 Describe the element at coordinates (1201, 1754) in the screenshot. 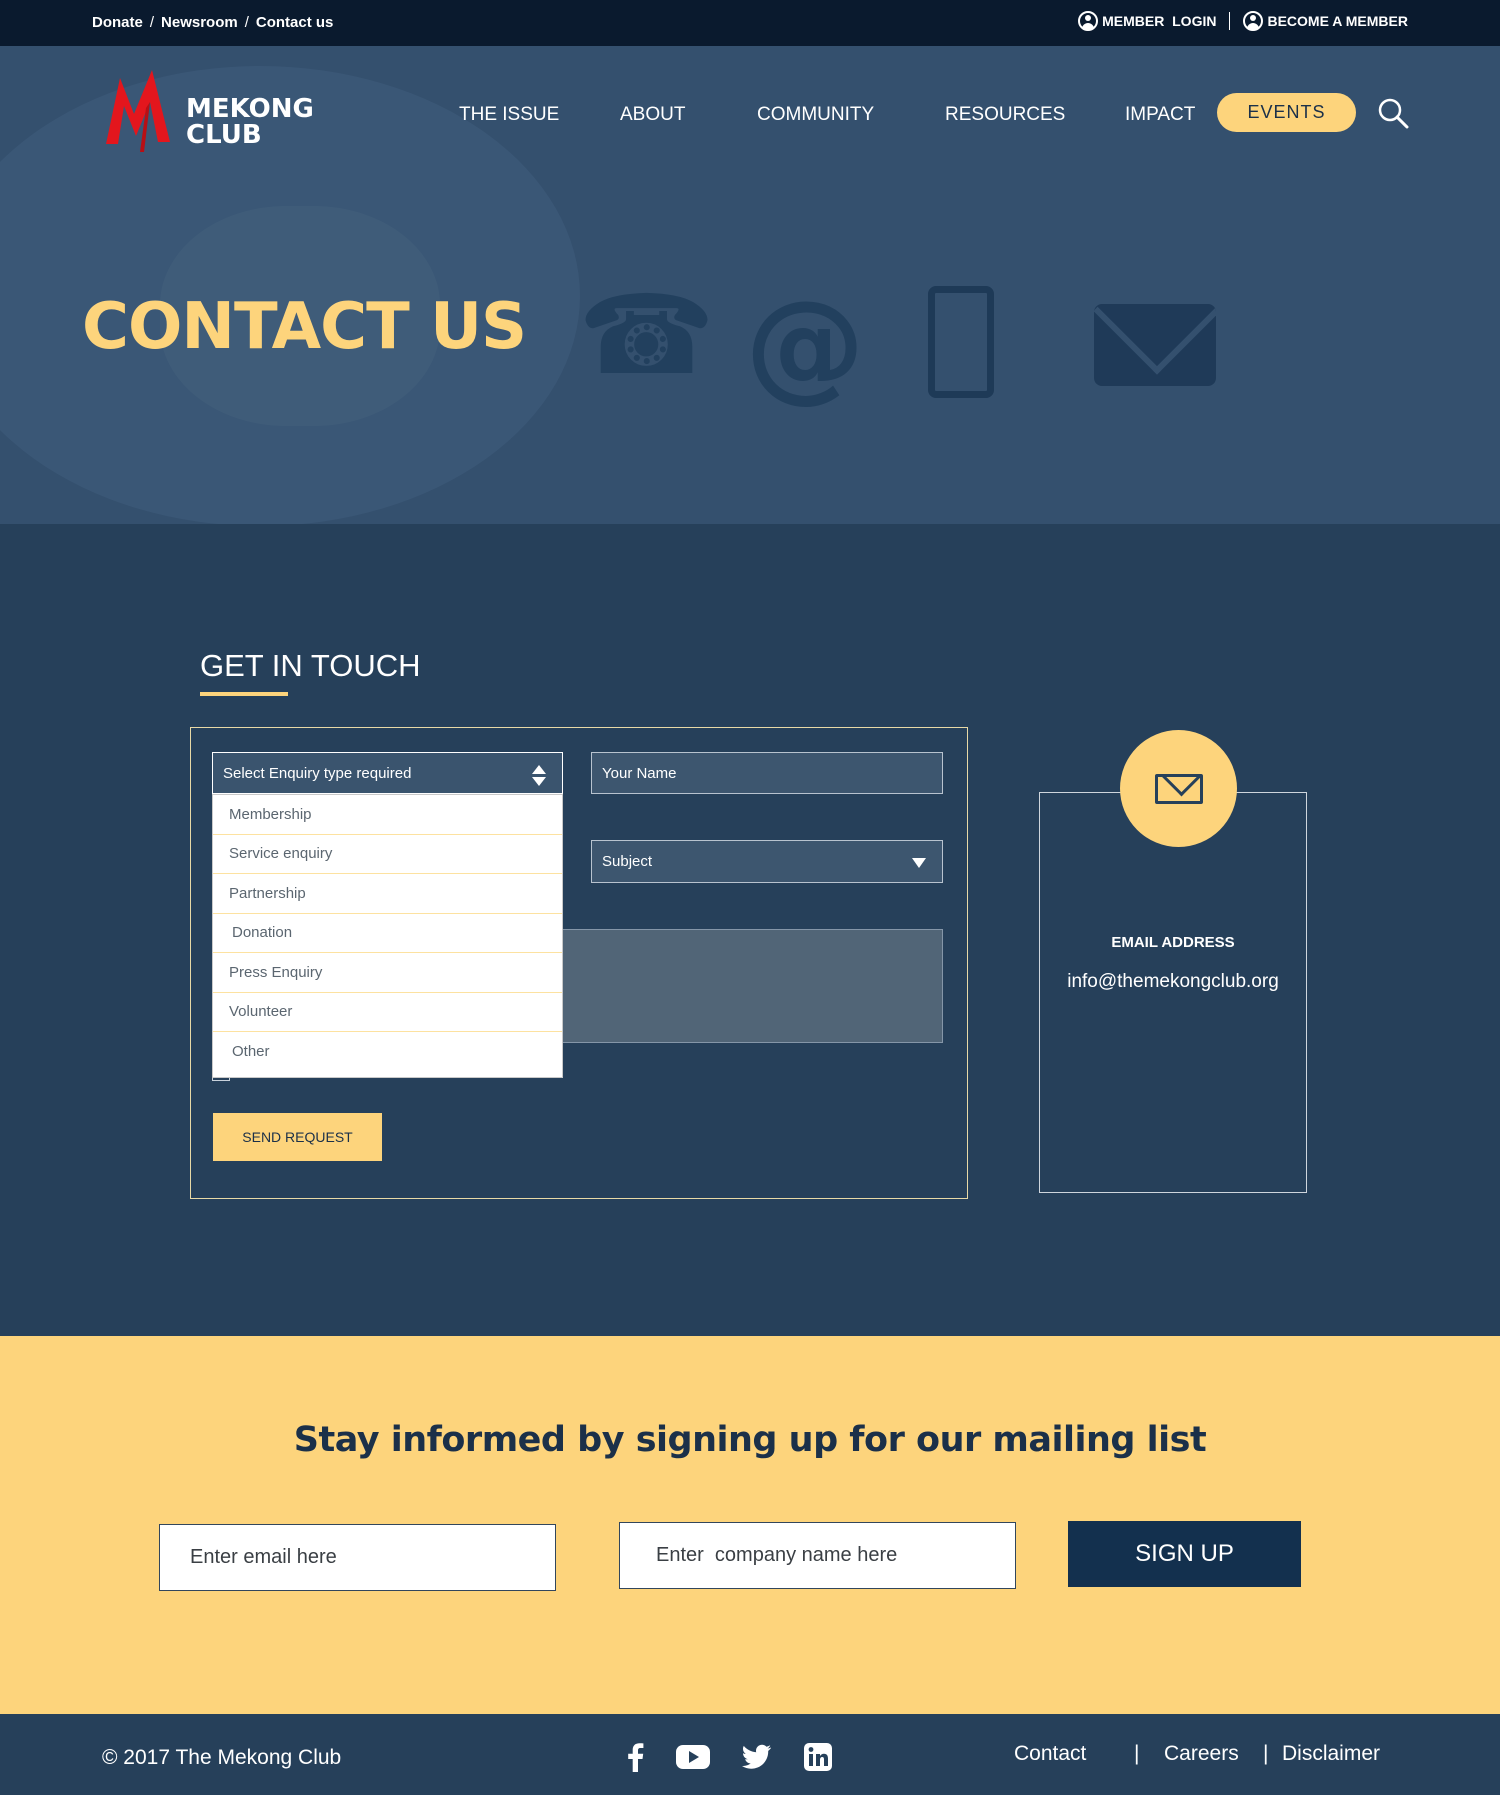

I see `footer-careers-link: Careers` at that location.